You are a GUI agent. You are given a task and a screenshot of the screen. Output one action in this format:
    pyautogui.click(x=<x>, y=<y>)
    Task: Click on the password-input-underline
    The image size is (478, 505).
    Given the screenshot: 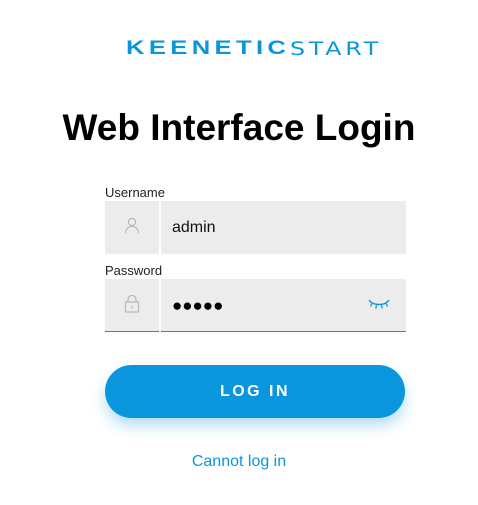 What is the action you would take?
    pyautogui.click(x=283, y=331)
    